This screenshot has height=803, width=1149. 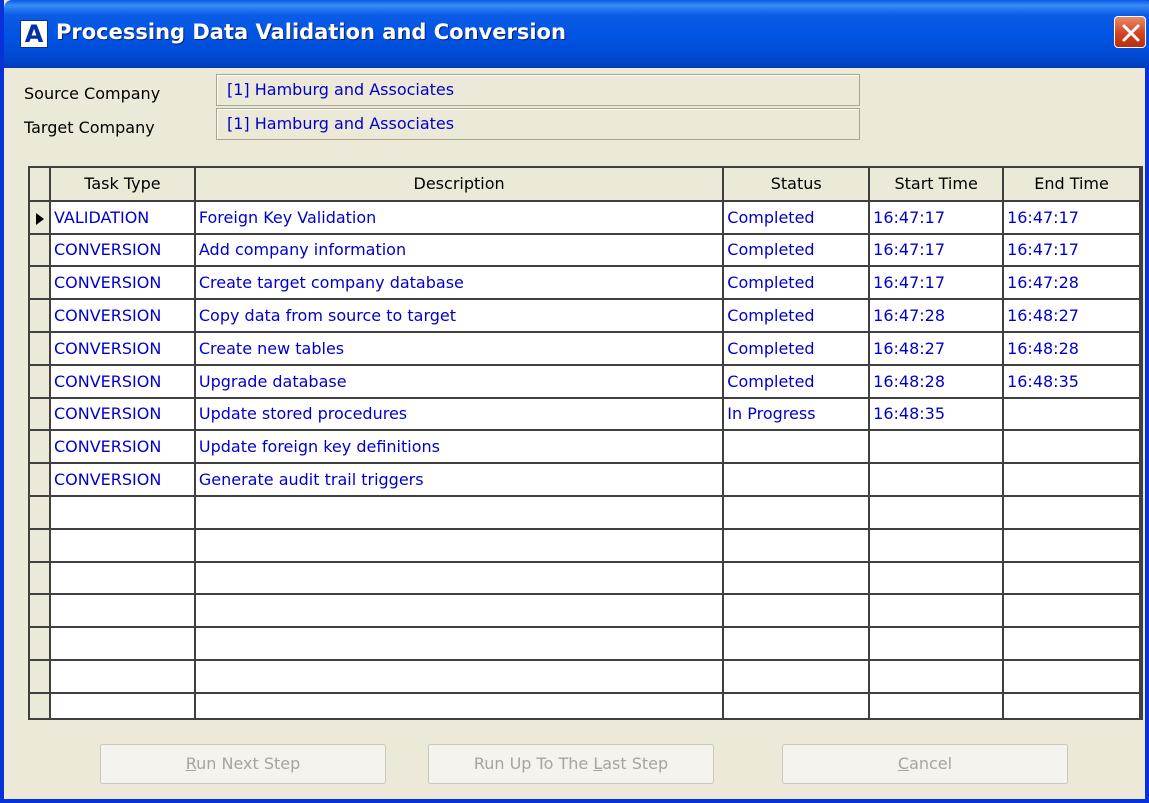 What do you see at coordinates (1072, 381) in the screenshot?
I see `cell-end-time: 16:48:35` at bounding box center [1072, 381].